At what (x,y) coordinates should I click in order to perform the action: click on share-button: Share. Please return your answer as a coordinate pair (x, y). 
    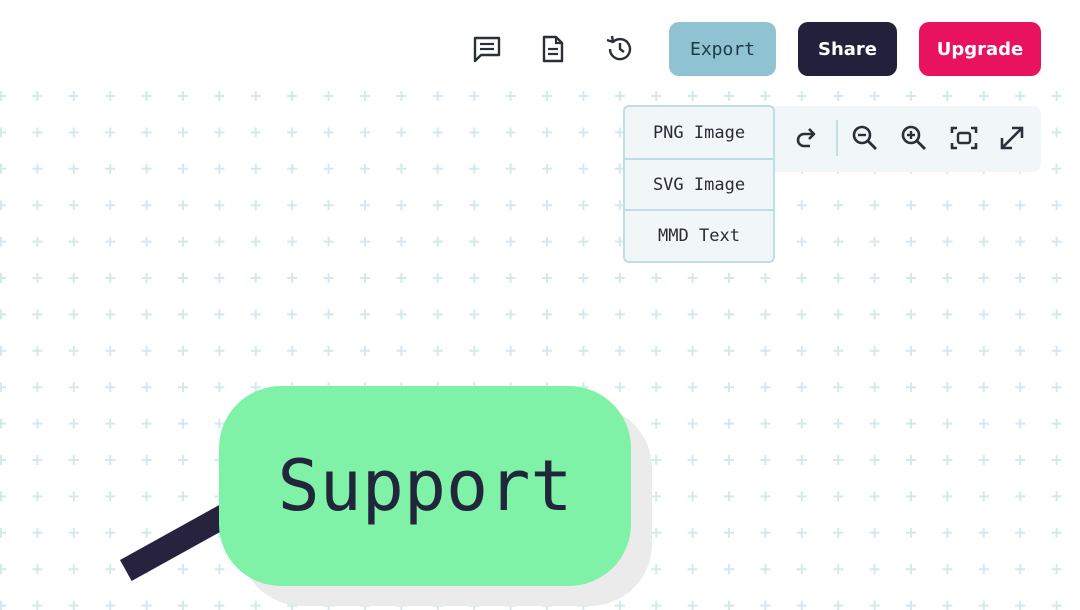
    Looking at the image, I should click on (847, 49).